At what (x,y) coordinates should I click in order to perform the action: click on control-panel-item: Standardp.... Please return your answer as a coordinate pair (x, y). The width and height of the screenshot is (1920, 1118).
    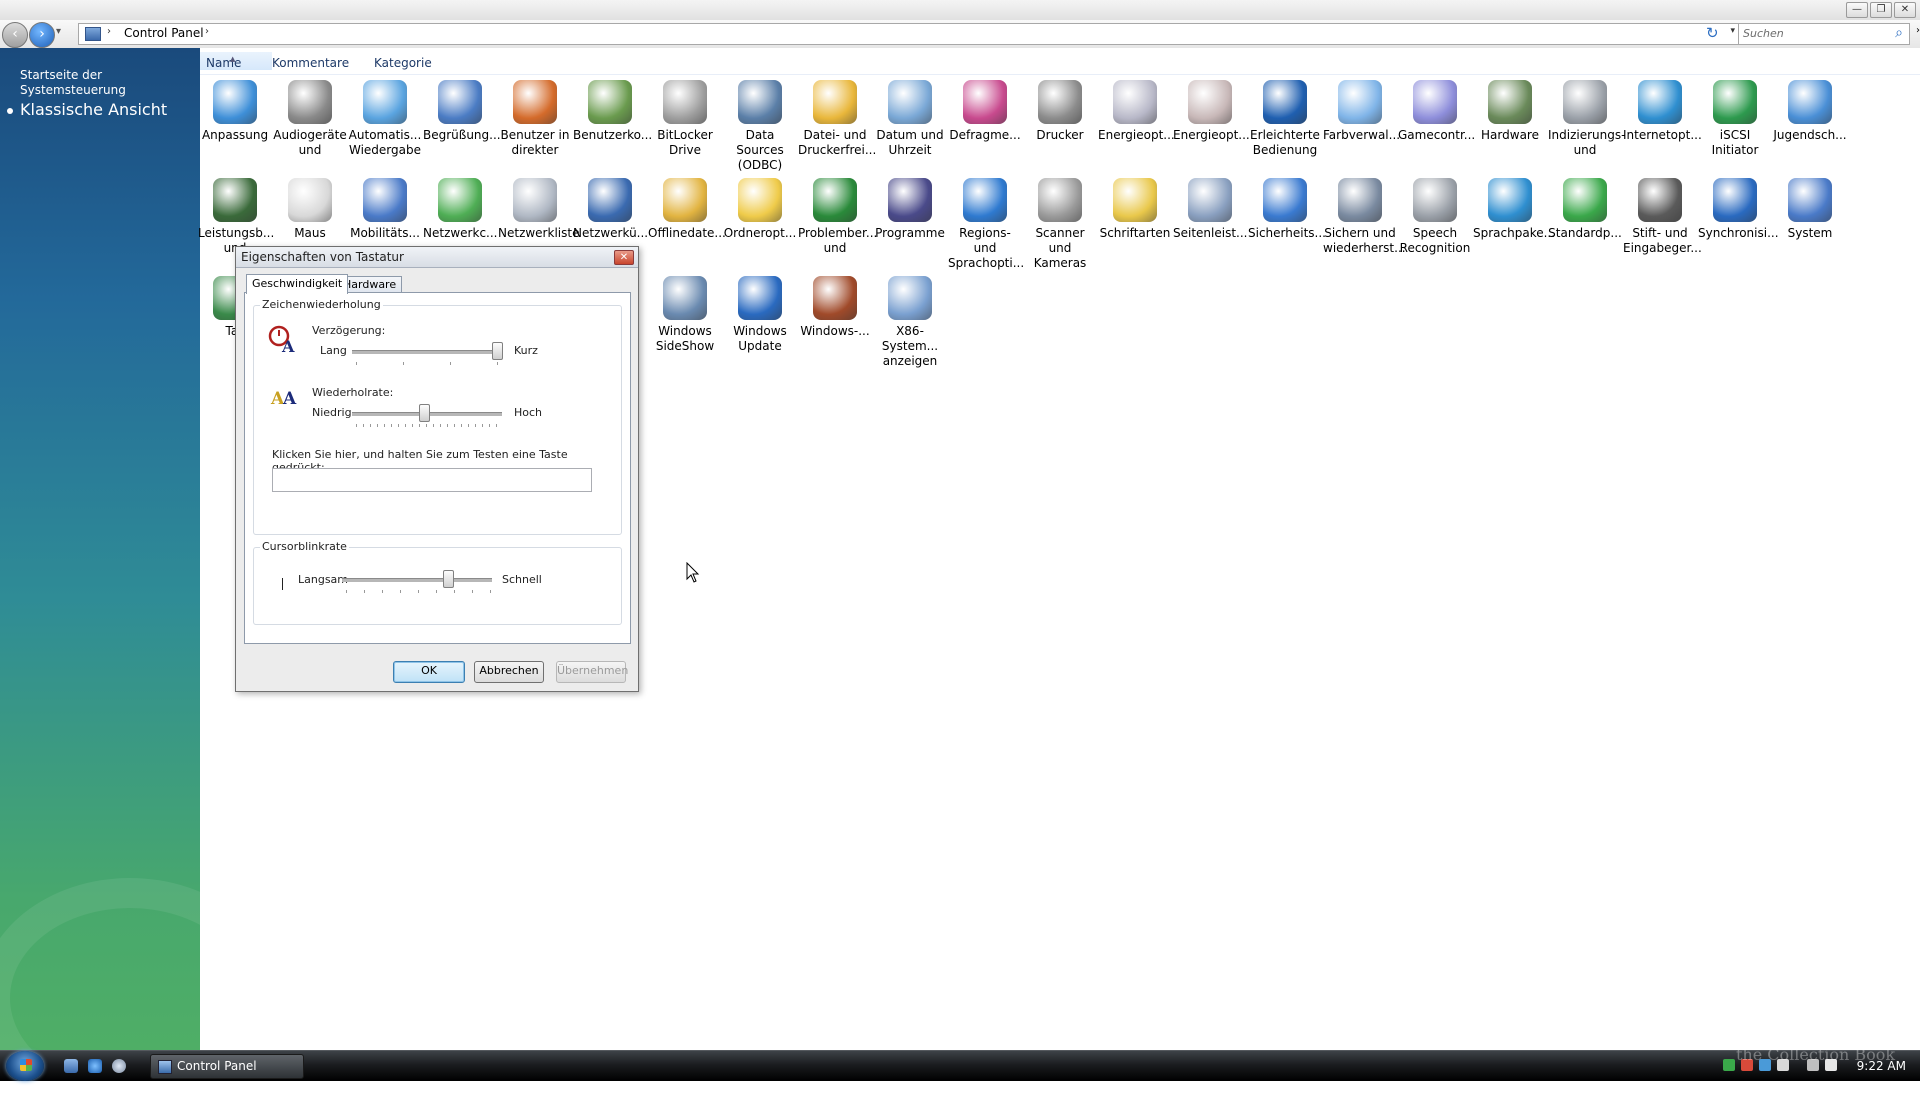
    Looking at the image, I should click on (1585, 209).